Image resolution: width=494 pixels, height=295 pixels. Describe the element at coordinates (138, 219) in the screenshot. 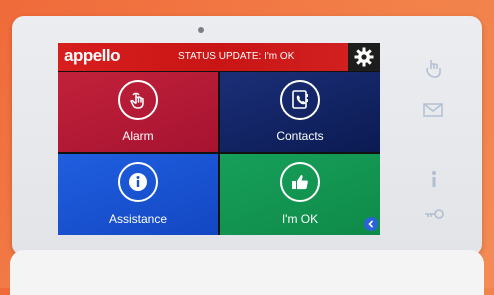

I see `assistance-label: Assistance` at that location.